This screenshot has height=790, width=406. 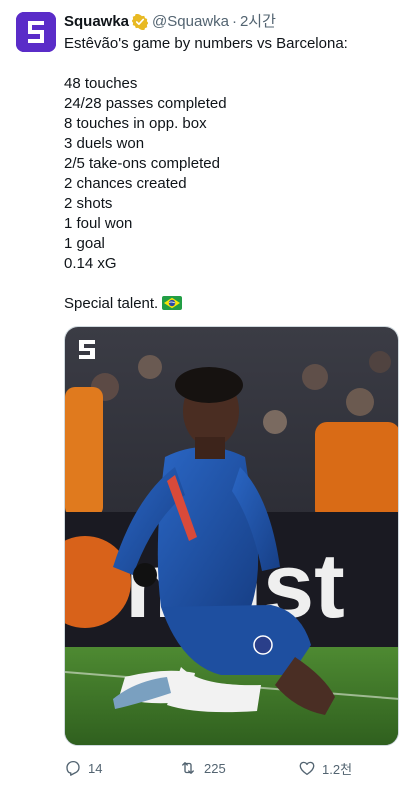 I want to click on avatar, so click(x=36, y=32).